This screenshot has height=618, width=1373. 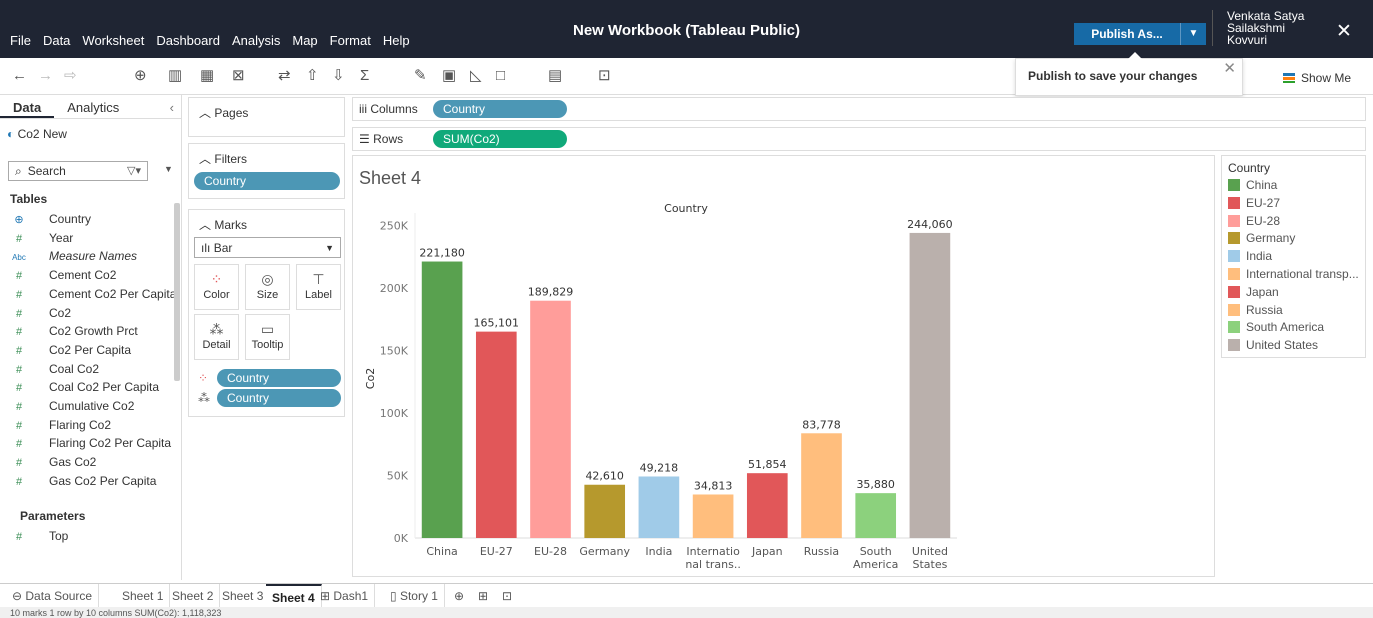 I want to click on new-worksheet-tab-icon: ⊕, so click(x=459, y=596).